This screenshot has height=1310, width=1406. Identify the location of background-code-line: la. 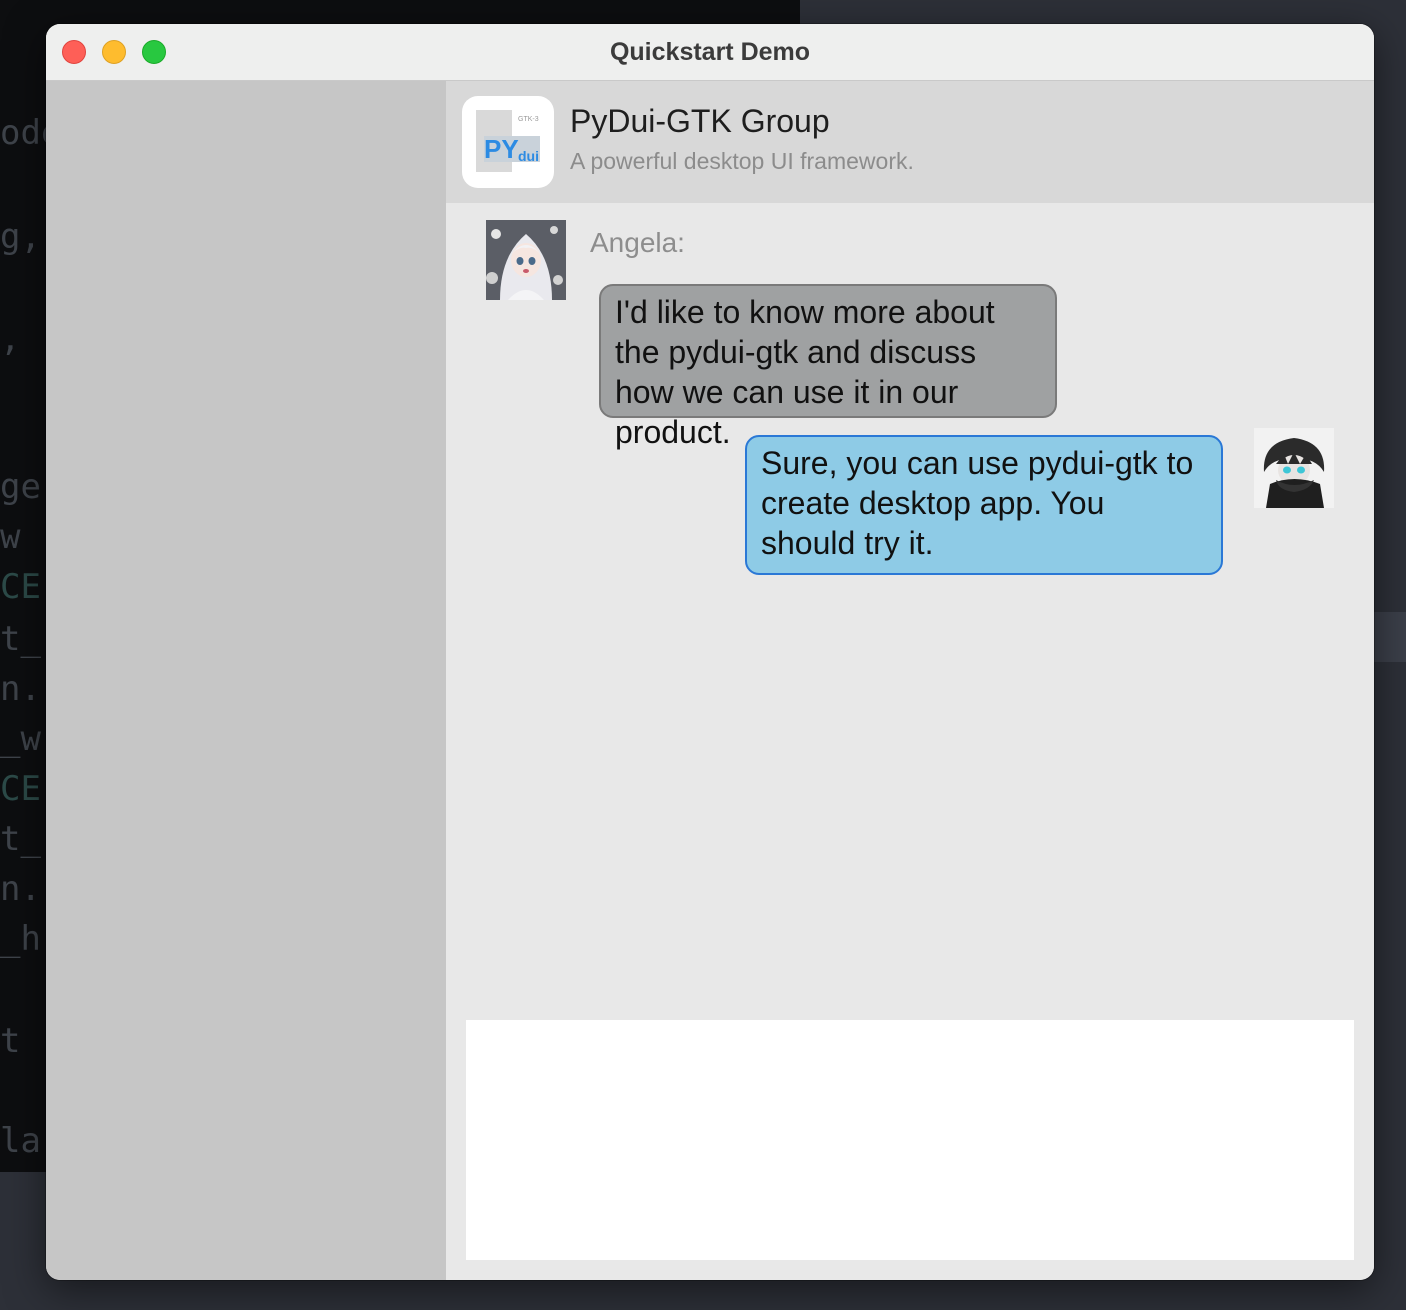
(20, 1141).